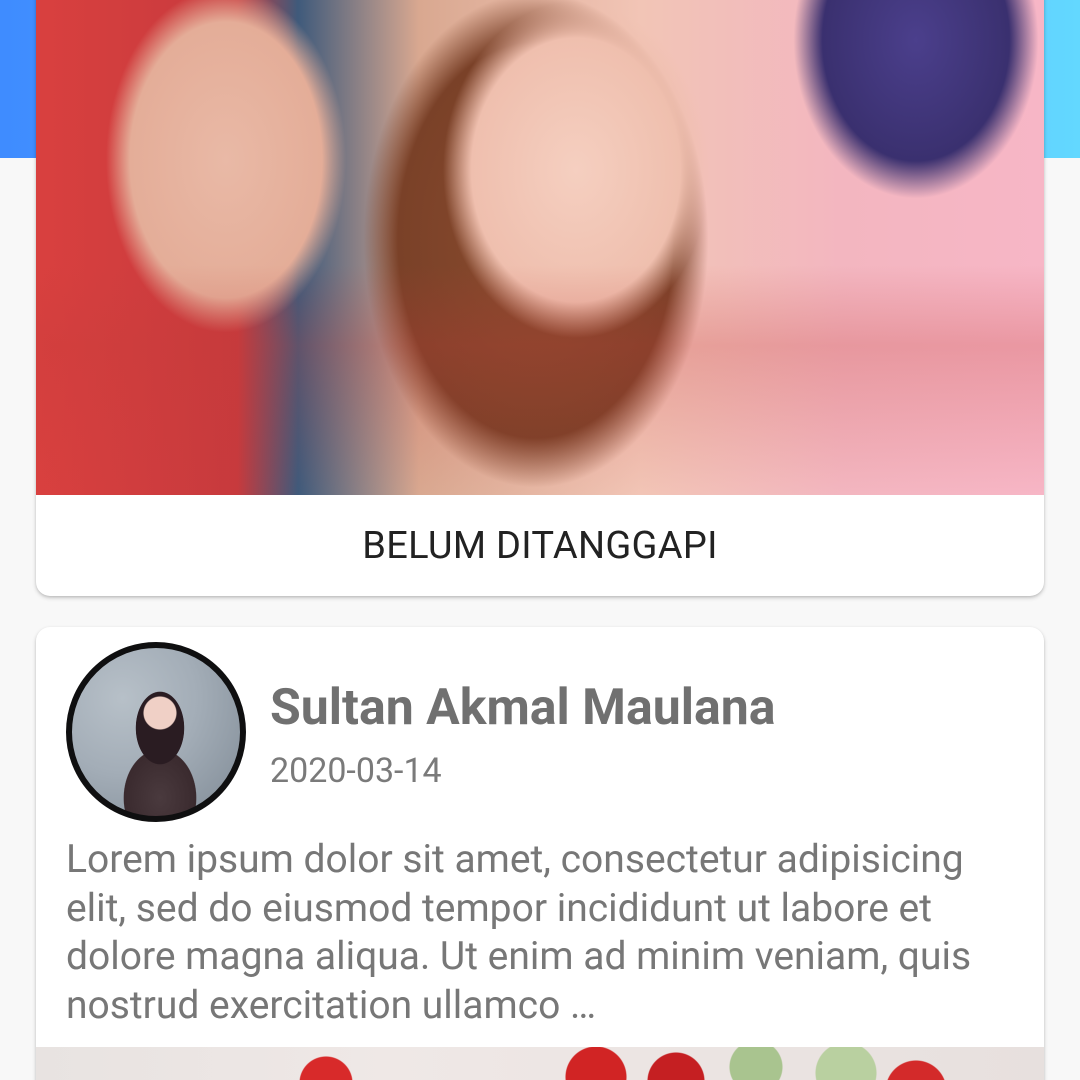 The width and height of the screenshot is (1080, 1080). What do you see at coordinates (156, 732) in the screenshot?
I see `avatar` at bounding box center [156, 732].